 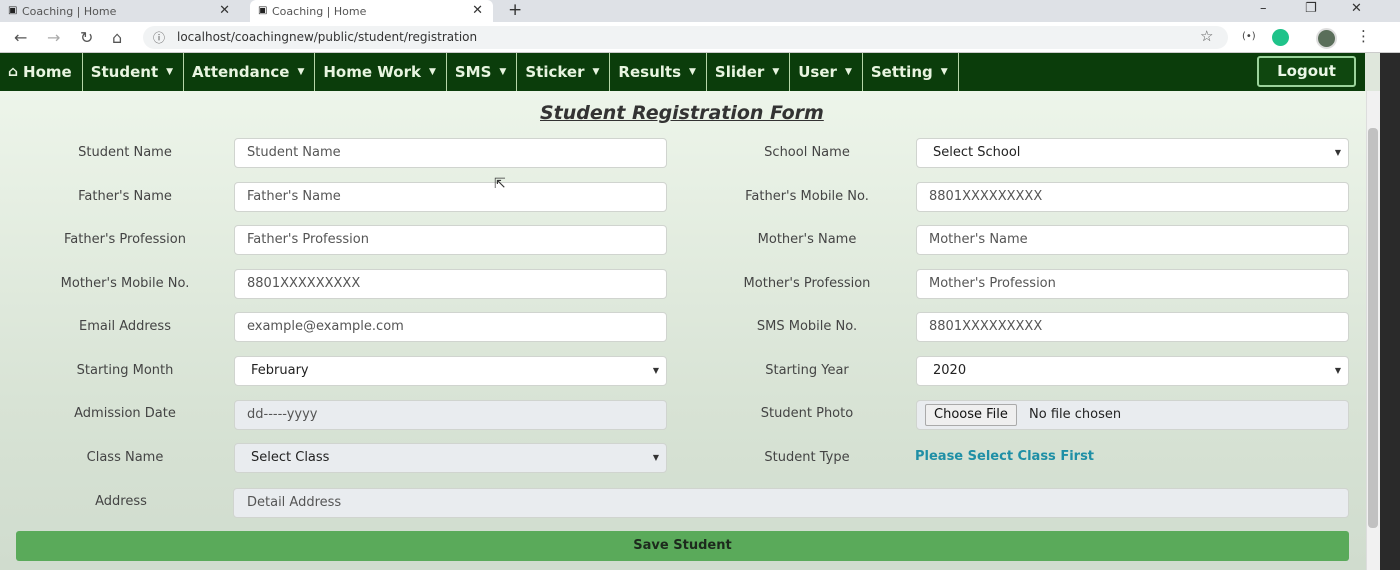 What do you see at coordinates (125, 326) in the screenshot?
I see `email-label: Email Address` at bounding box center [125, 326].